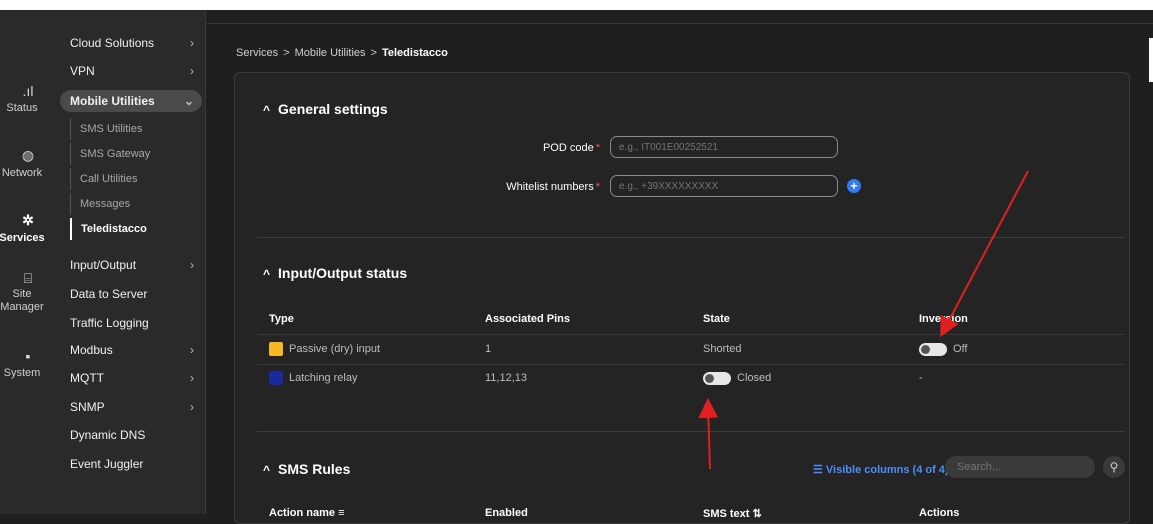 This screenshot has width=1153, height=524. I want to click on rail-services: ✲ Services, so click(28, 228).